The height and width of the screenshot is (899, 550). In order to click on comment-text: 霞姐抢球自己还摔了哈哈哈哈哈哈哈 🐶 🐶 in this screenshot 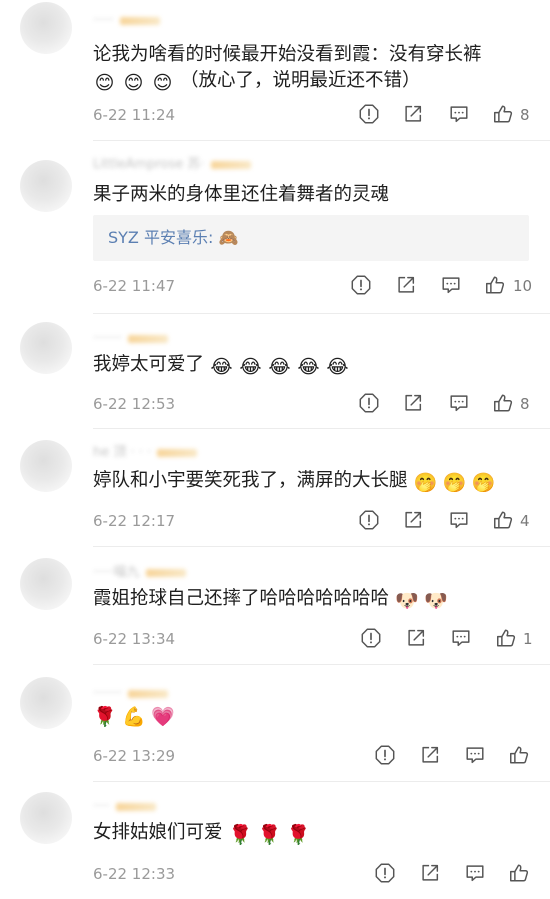, I will do `click(306, 599)`.